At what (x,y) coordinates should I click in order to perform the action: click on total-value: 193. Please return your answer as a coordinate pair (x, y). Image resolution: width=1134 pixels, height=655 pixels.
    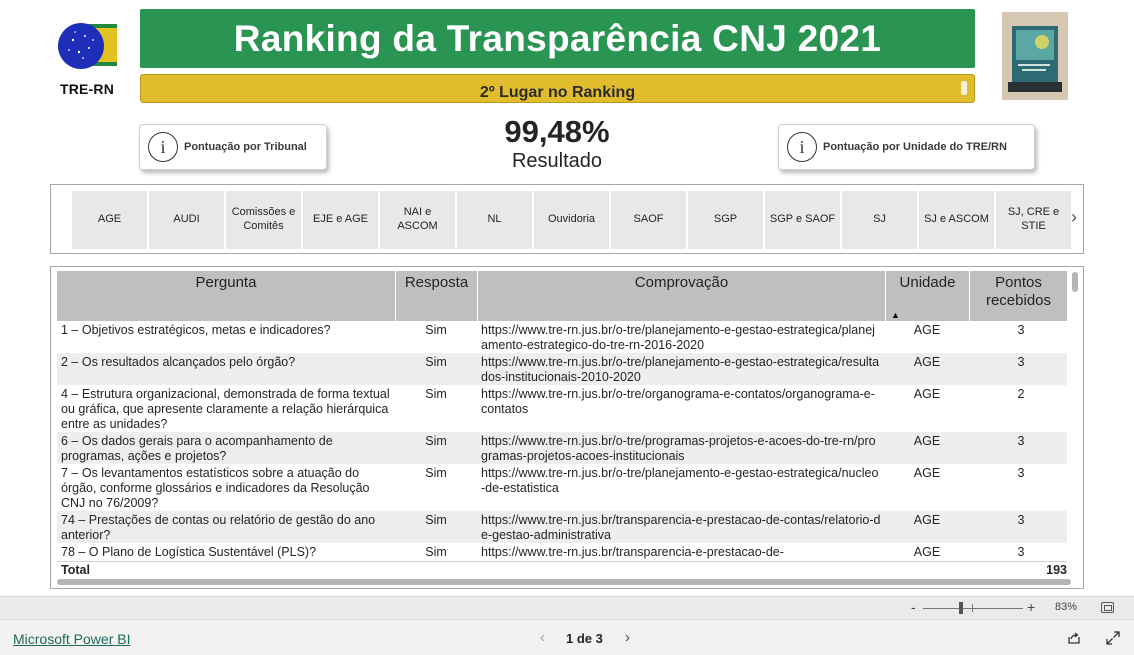
    Looking at the image, I should click on (1056, 570).